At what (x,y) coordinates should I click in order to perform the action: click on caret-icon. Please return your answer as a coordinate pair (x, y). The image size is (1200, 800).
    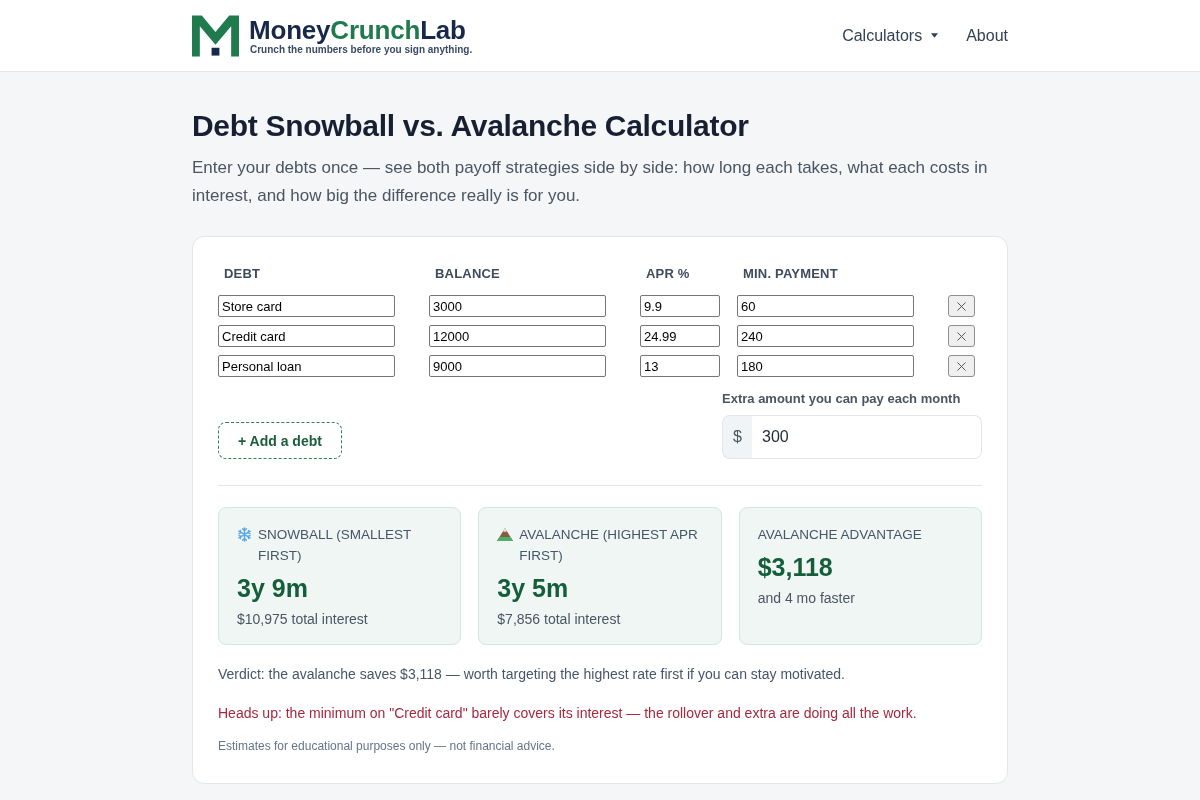
    Looking at the image, I should click on (935, 35).